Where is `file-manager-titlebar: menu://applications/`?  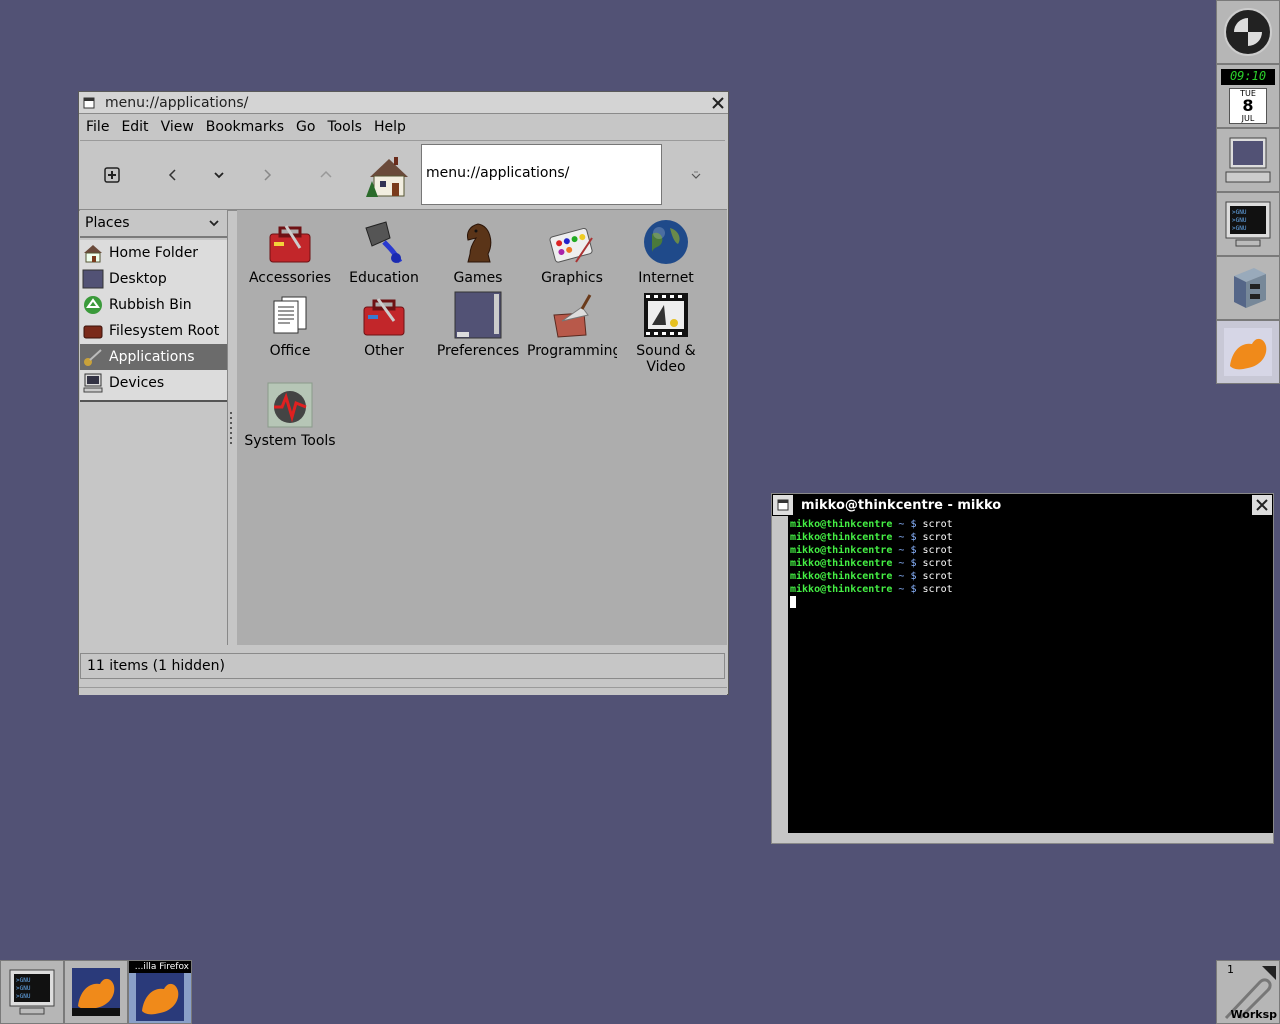
file-manager-titlebar: menu://applications/ is located at coordinates (403, 103).